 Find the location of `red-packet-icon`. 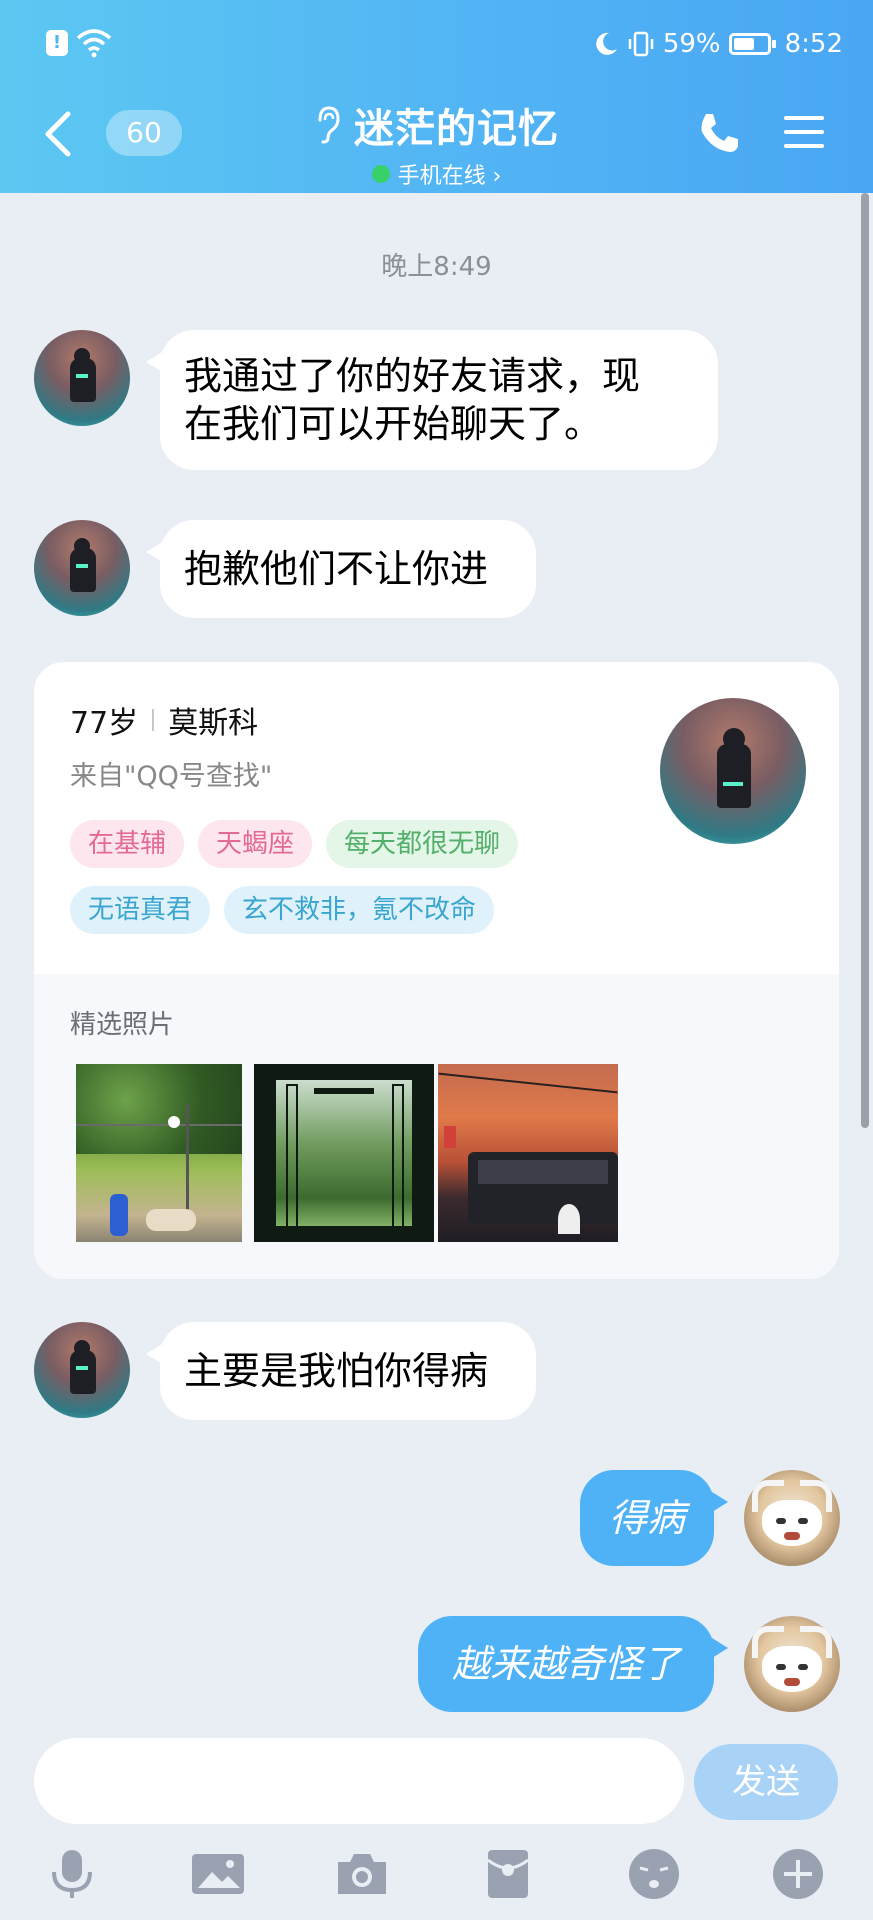

red-packet-icon is located at coordinates (508, 1874).